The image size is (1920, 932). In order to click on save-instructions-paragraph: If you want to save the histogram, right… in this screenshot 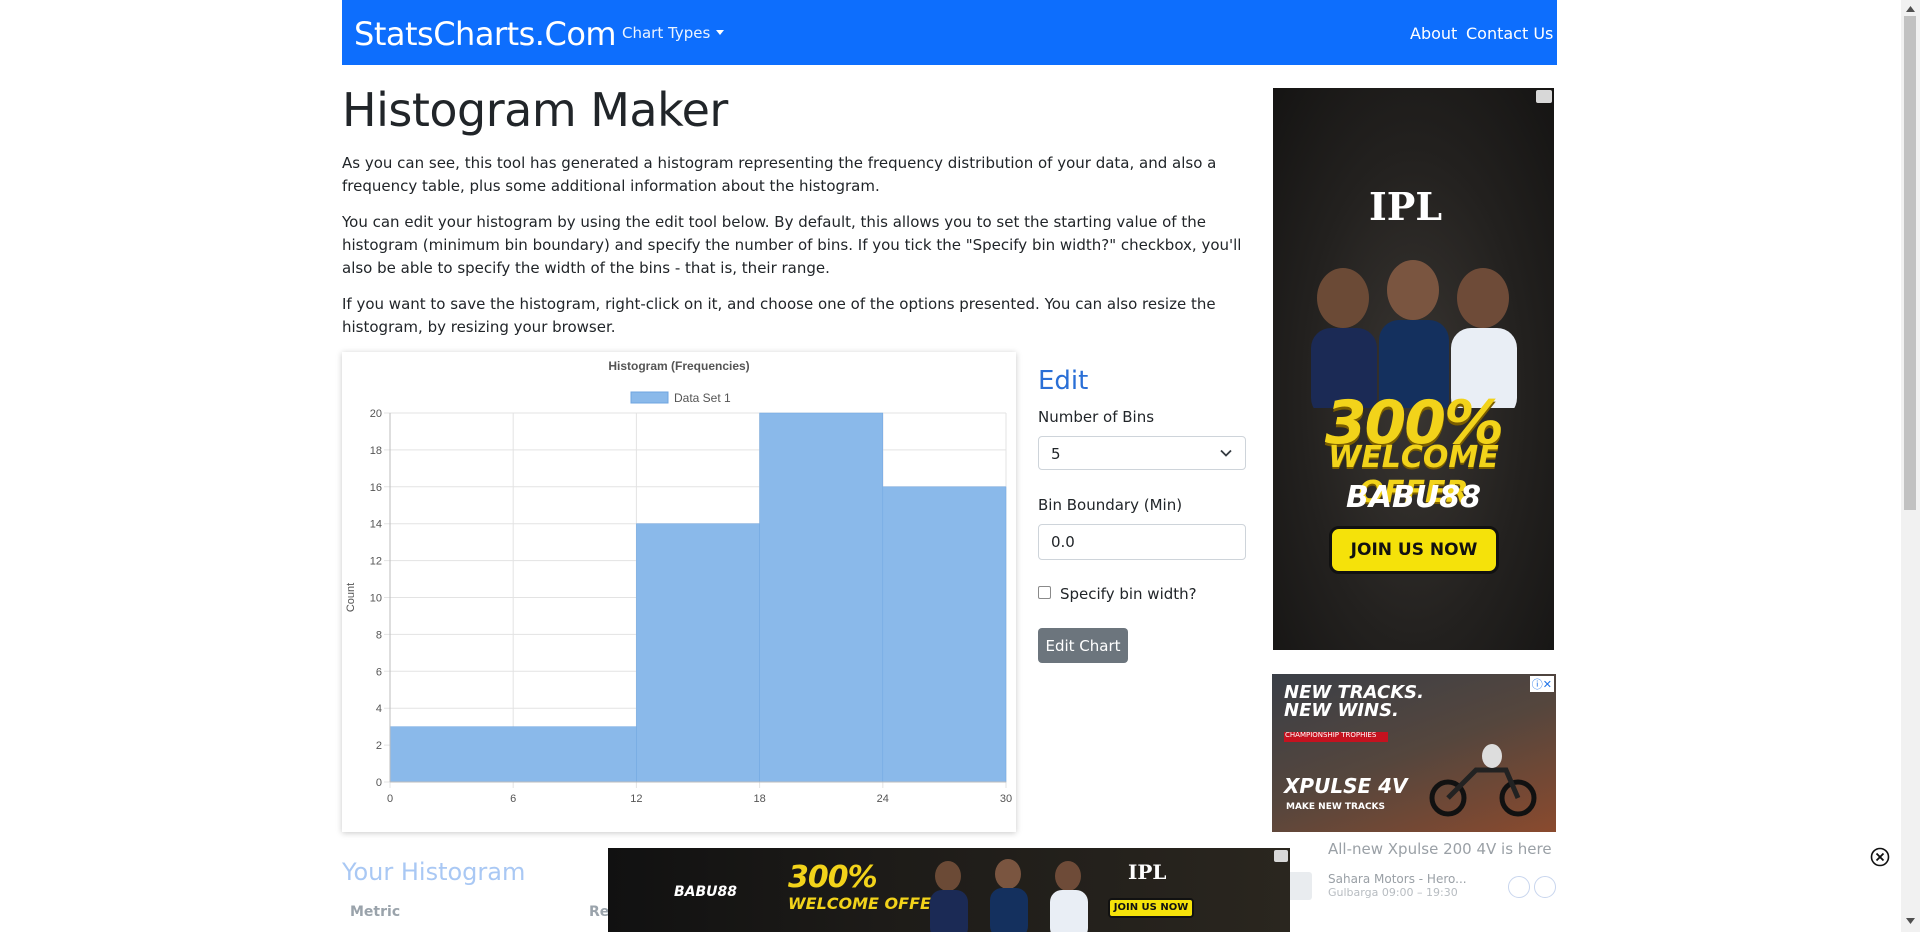, I will do `click(779, 315)`.